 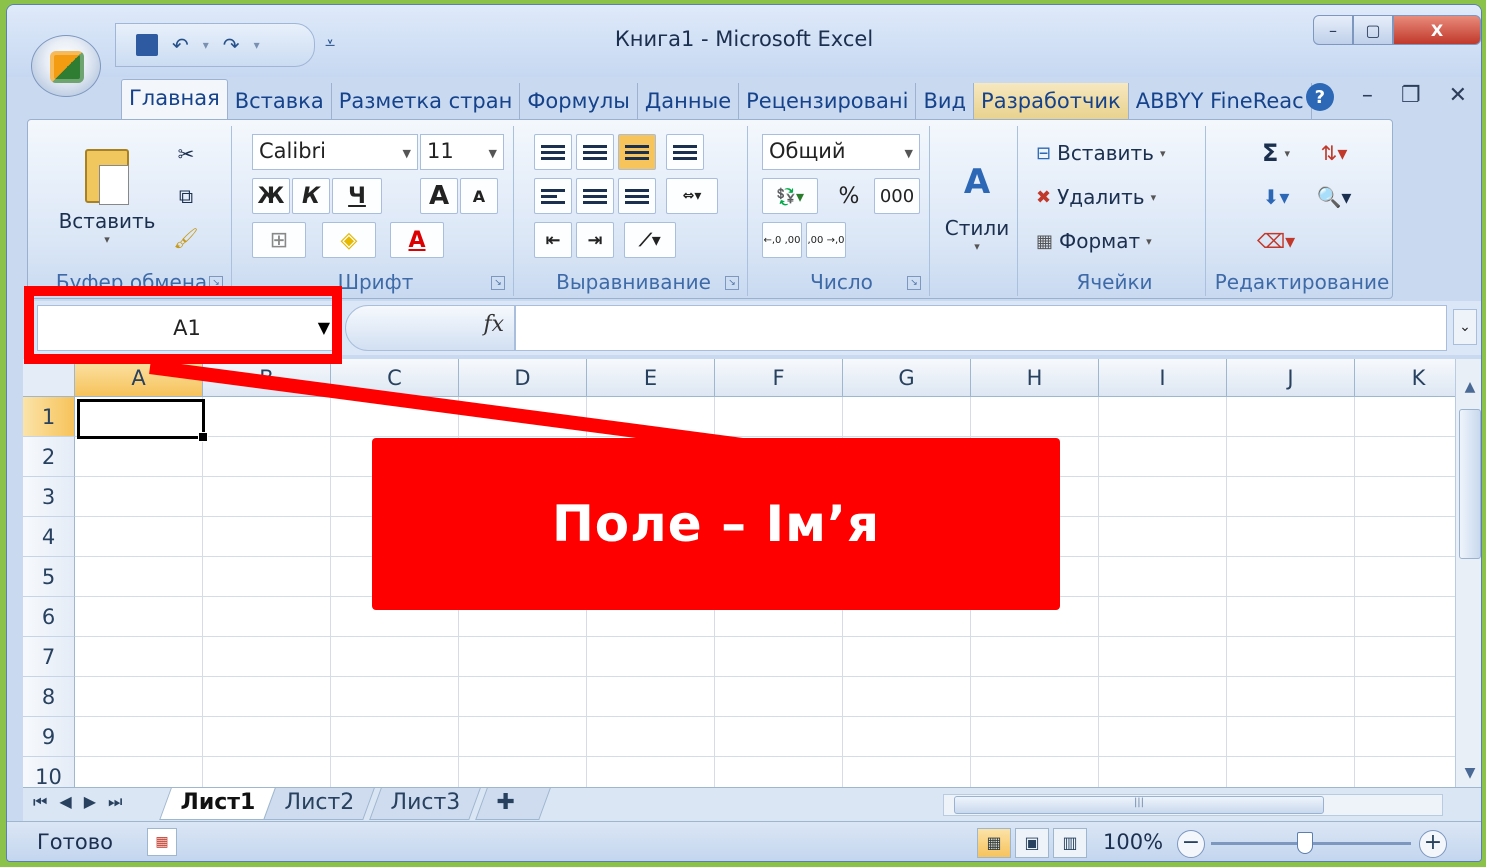 I want to click on row-header-10: 10, so click(x=49, y=772).